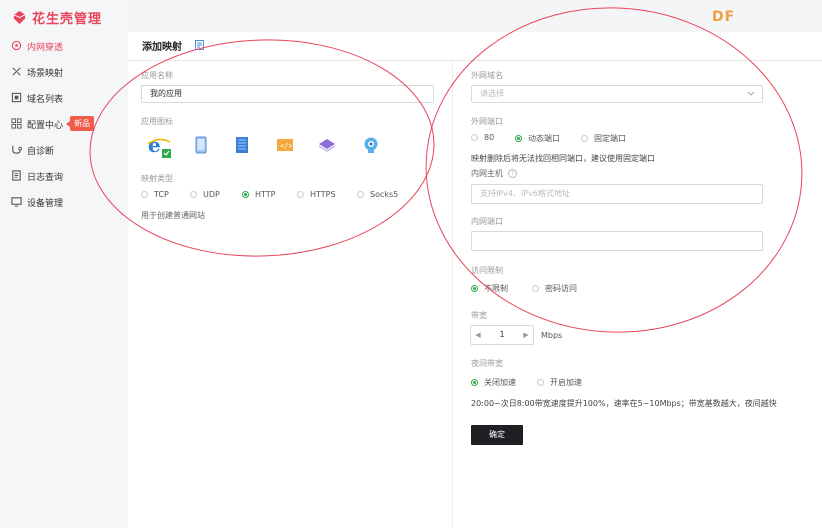 The width and height of the screenshot is (822, 528). I want to click on new-badge: 新品, so click(80, 123).